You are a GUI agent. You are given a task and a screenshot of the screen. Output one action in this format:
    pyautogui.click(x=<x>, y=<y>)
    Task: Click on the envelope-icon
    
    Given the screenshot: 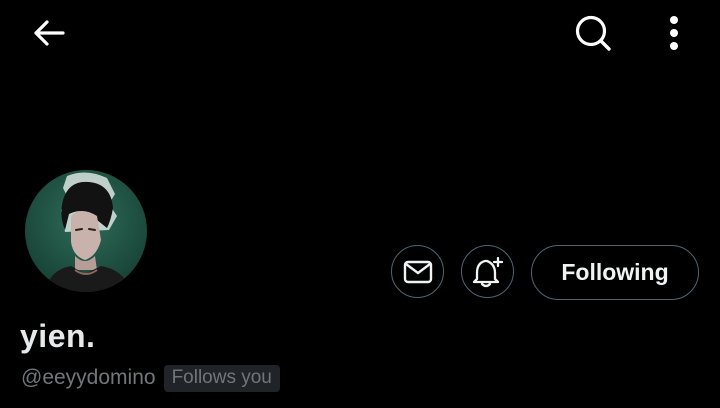 What is the action you would take?
    pyautogui.click(x=417, y=271)
    